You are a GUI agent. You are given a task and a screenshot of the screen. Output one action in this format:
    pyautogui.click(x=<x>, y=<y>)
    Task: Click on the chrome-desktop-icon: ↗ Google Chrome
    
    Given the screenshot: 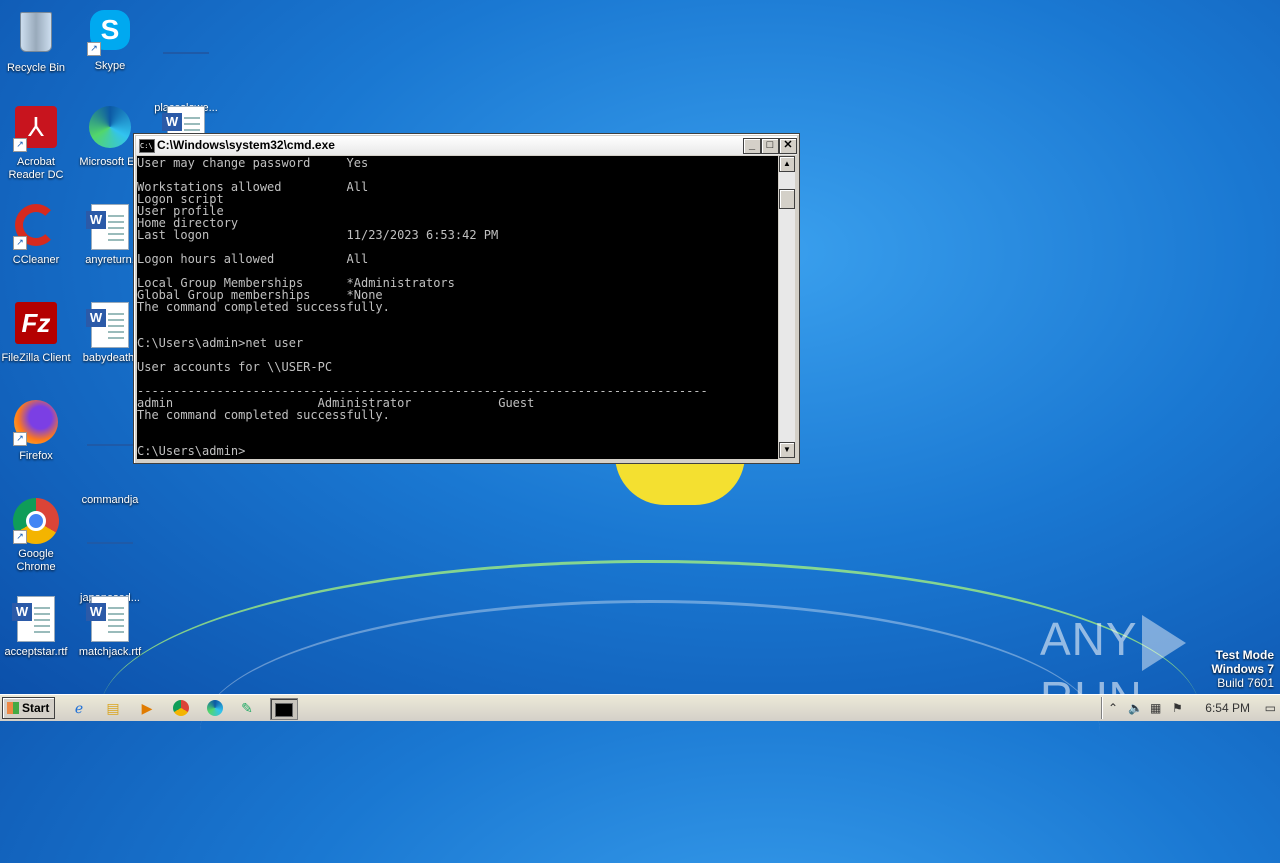 What is the action you would take?
    pyautogui.click(x=36, y=536)
    